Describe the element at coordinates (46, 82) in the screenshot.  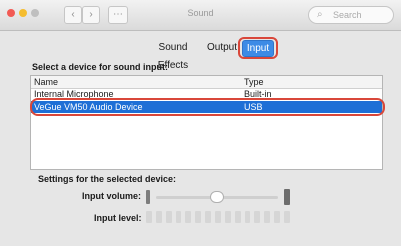
I see `column-header-name: Name` at that location.